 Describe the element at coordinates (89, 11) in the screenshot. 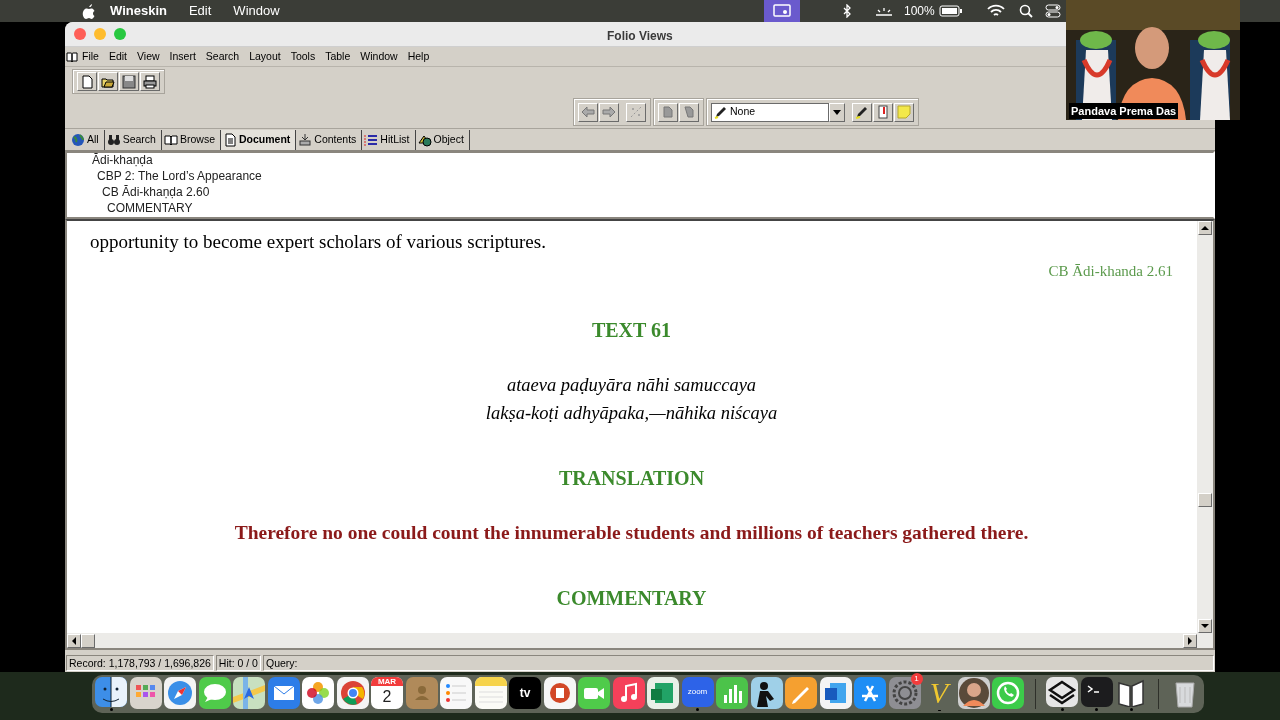

I see `apple-icon` at that location.